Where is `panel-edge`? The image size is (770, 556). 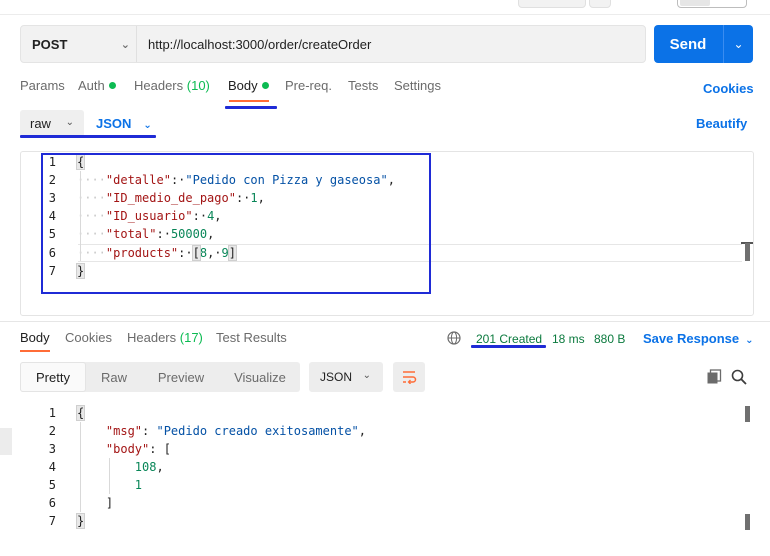 panel-edge is located at coordinates (6, 441).